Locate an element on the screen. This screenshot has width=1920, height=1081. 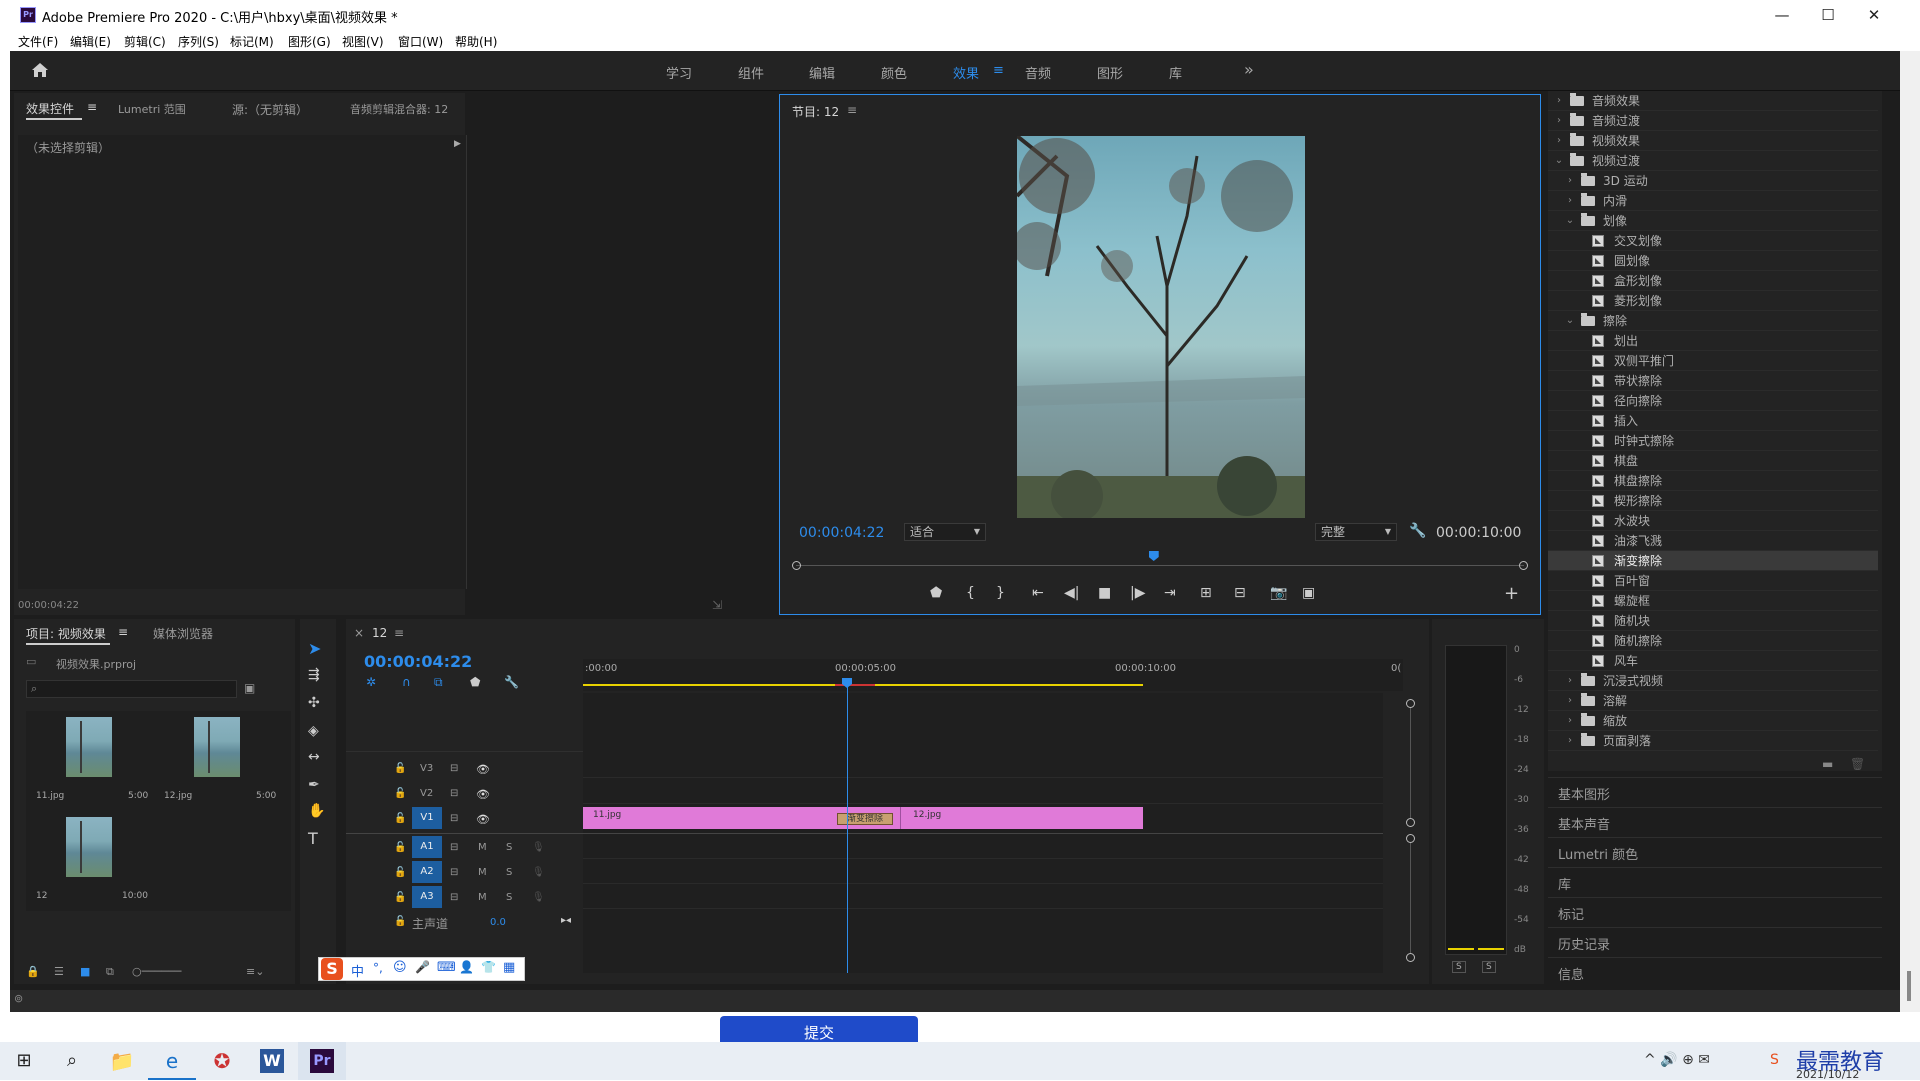
delete-icon: 🗑 is located at coordinates (1857, 764).